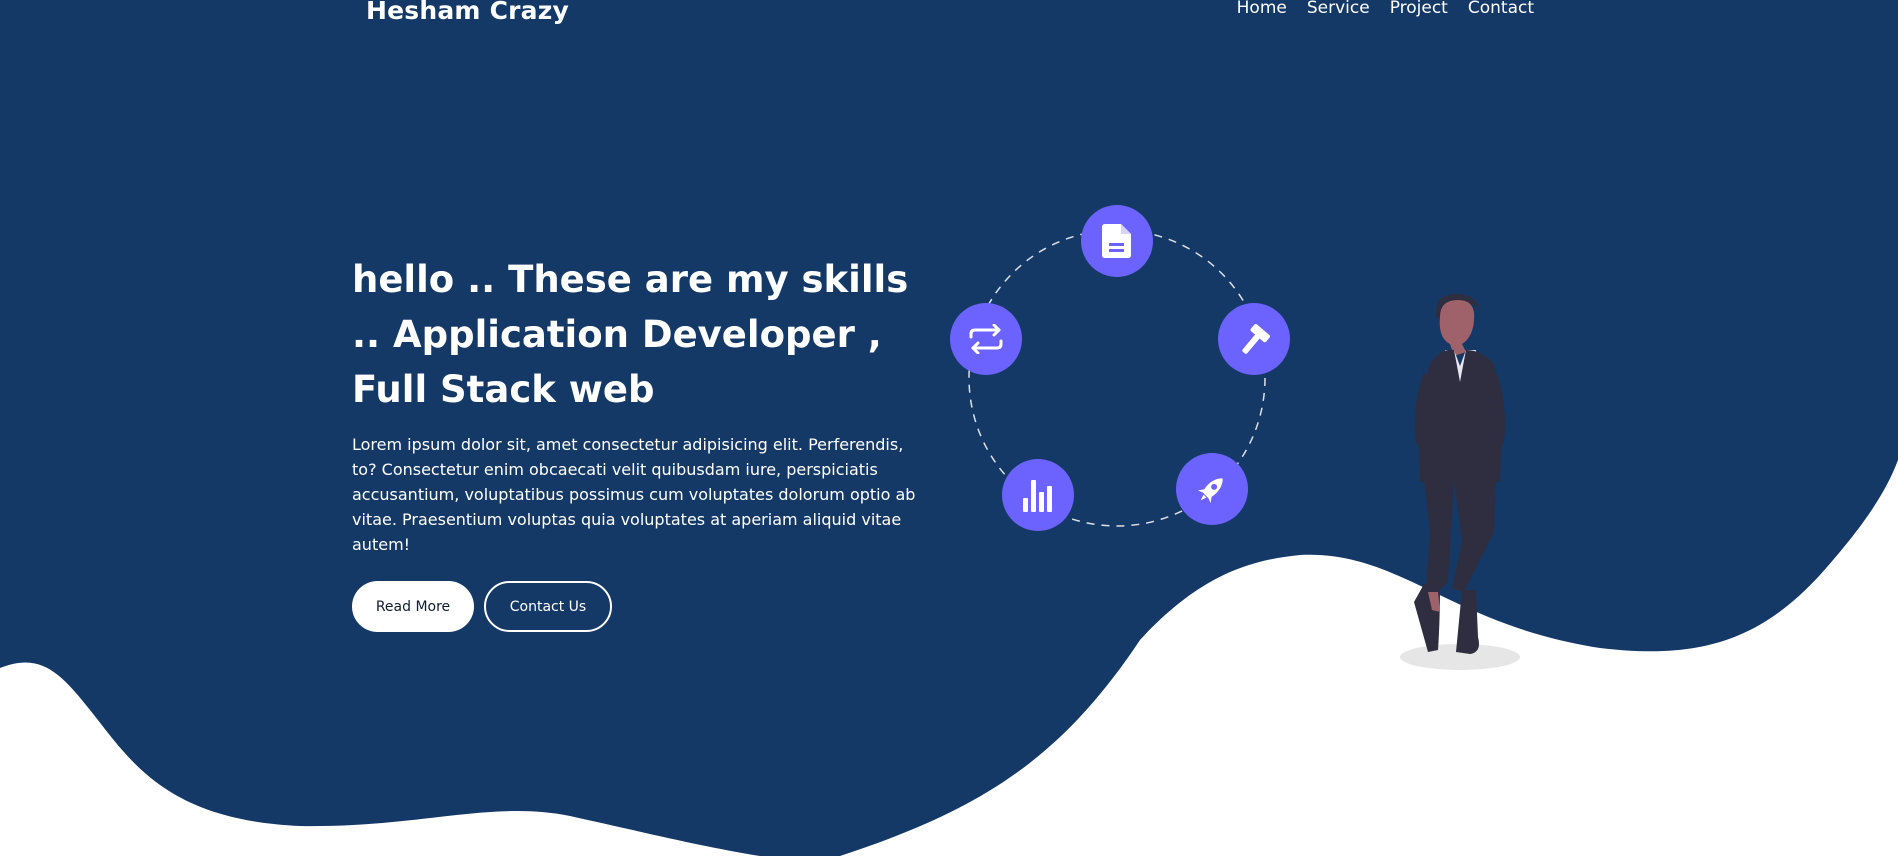 This screenshot has height=856, width=1898. Describe the element at coordinates (413, 606) in the screenshot. I see `read-more-button: Read More` at that location.